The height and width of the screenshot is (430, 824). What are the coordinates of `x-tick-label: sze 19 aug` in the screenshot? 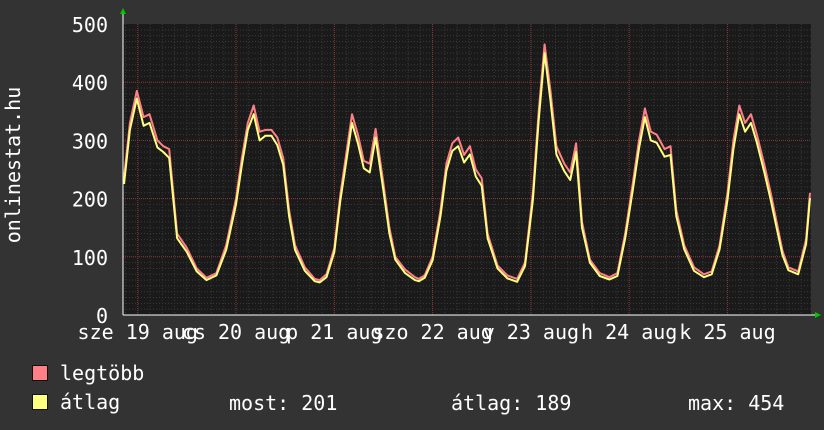 It's located at (138, 332).